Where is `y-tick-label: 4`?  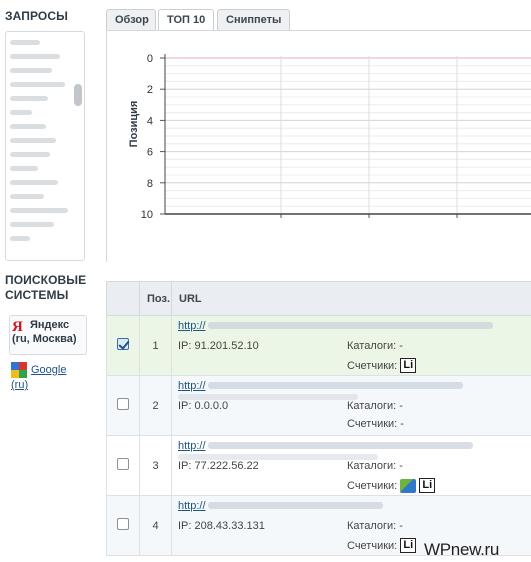 y-tick-label: 4 is located at coordinates (150, 121).